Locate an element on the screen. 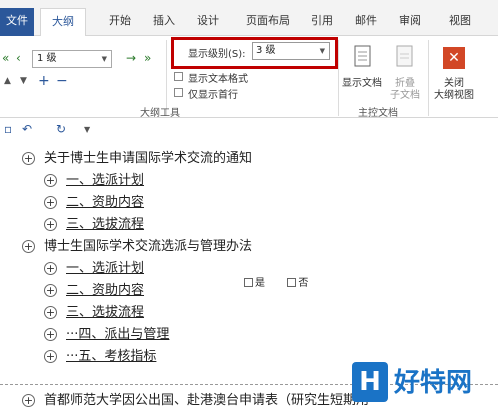 This screenshot has width=498, height=416. move-down-icon: ▼ is located at coordinates (23, 81).